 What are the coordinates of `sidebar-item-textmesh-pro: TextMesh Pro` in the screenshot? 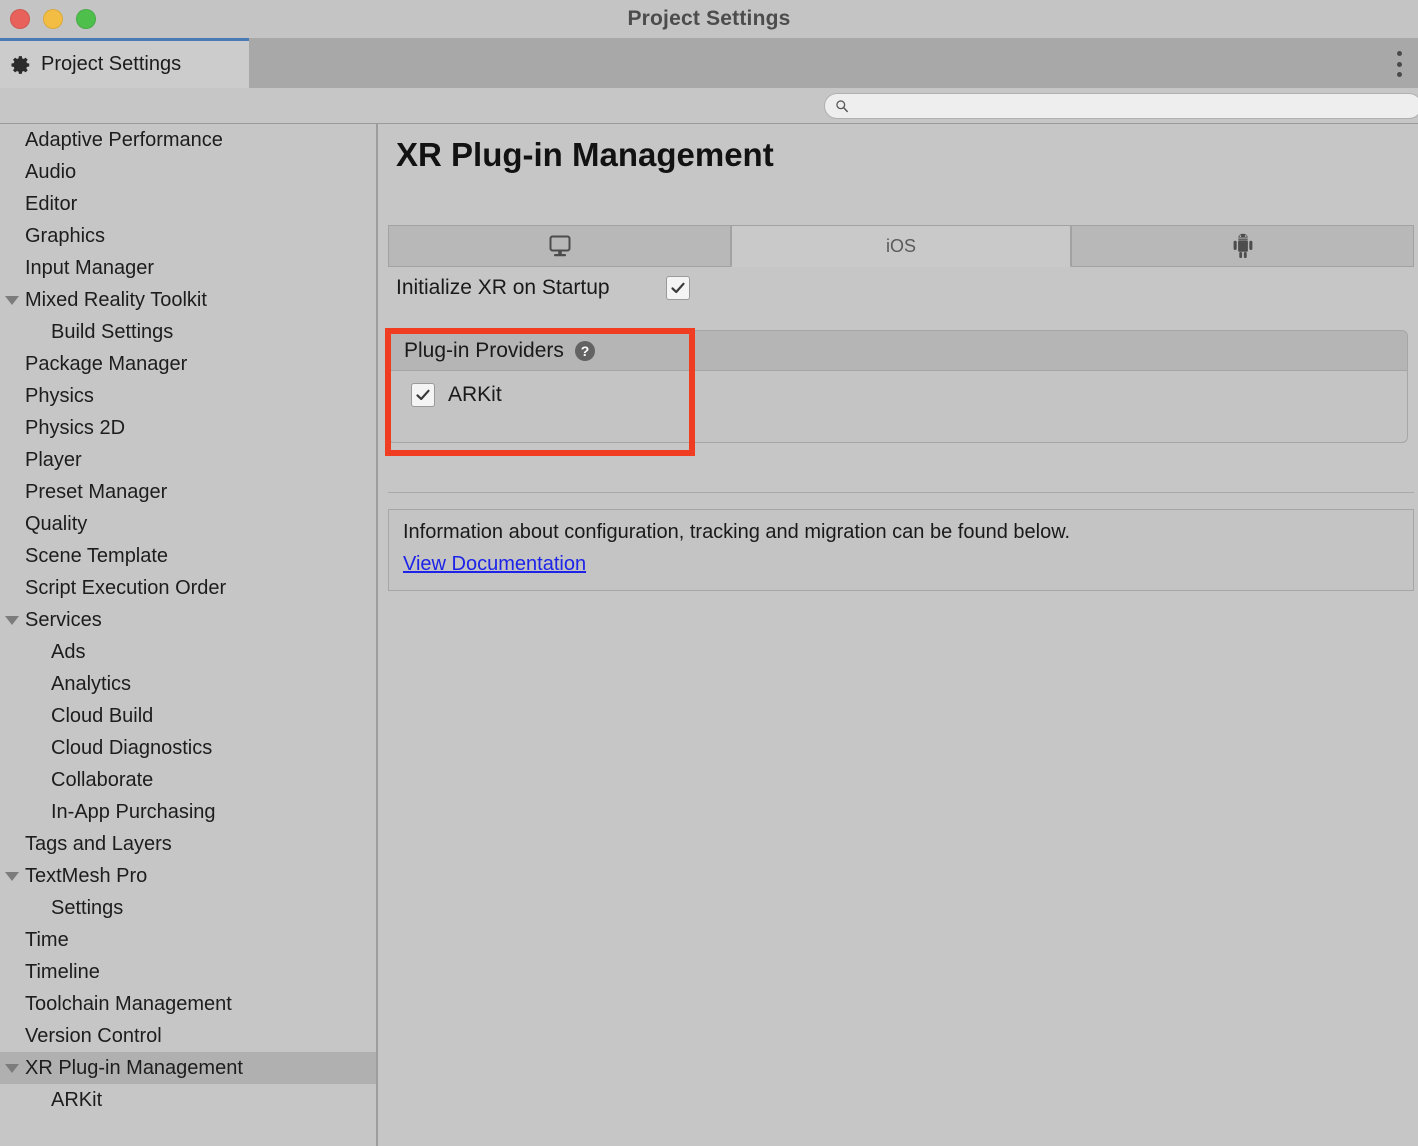 It's located at (188, 876).